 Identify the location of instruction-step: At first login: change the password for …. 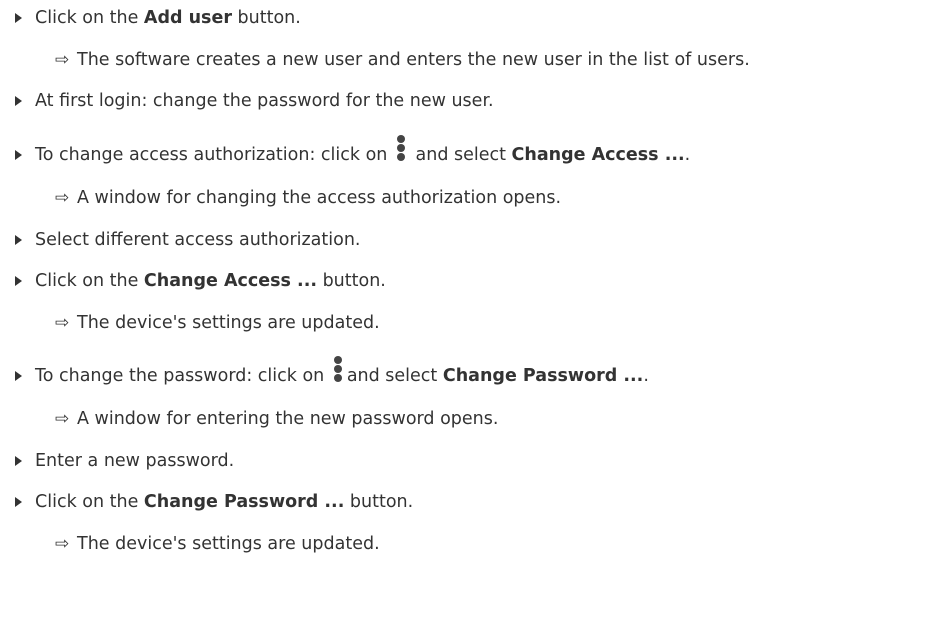
(254, 101).